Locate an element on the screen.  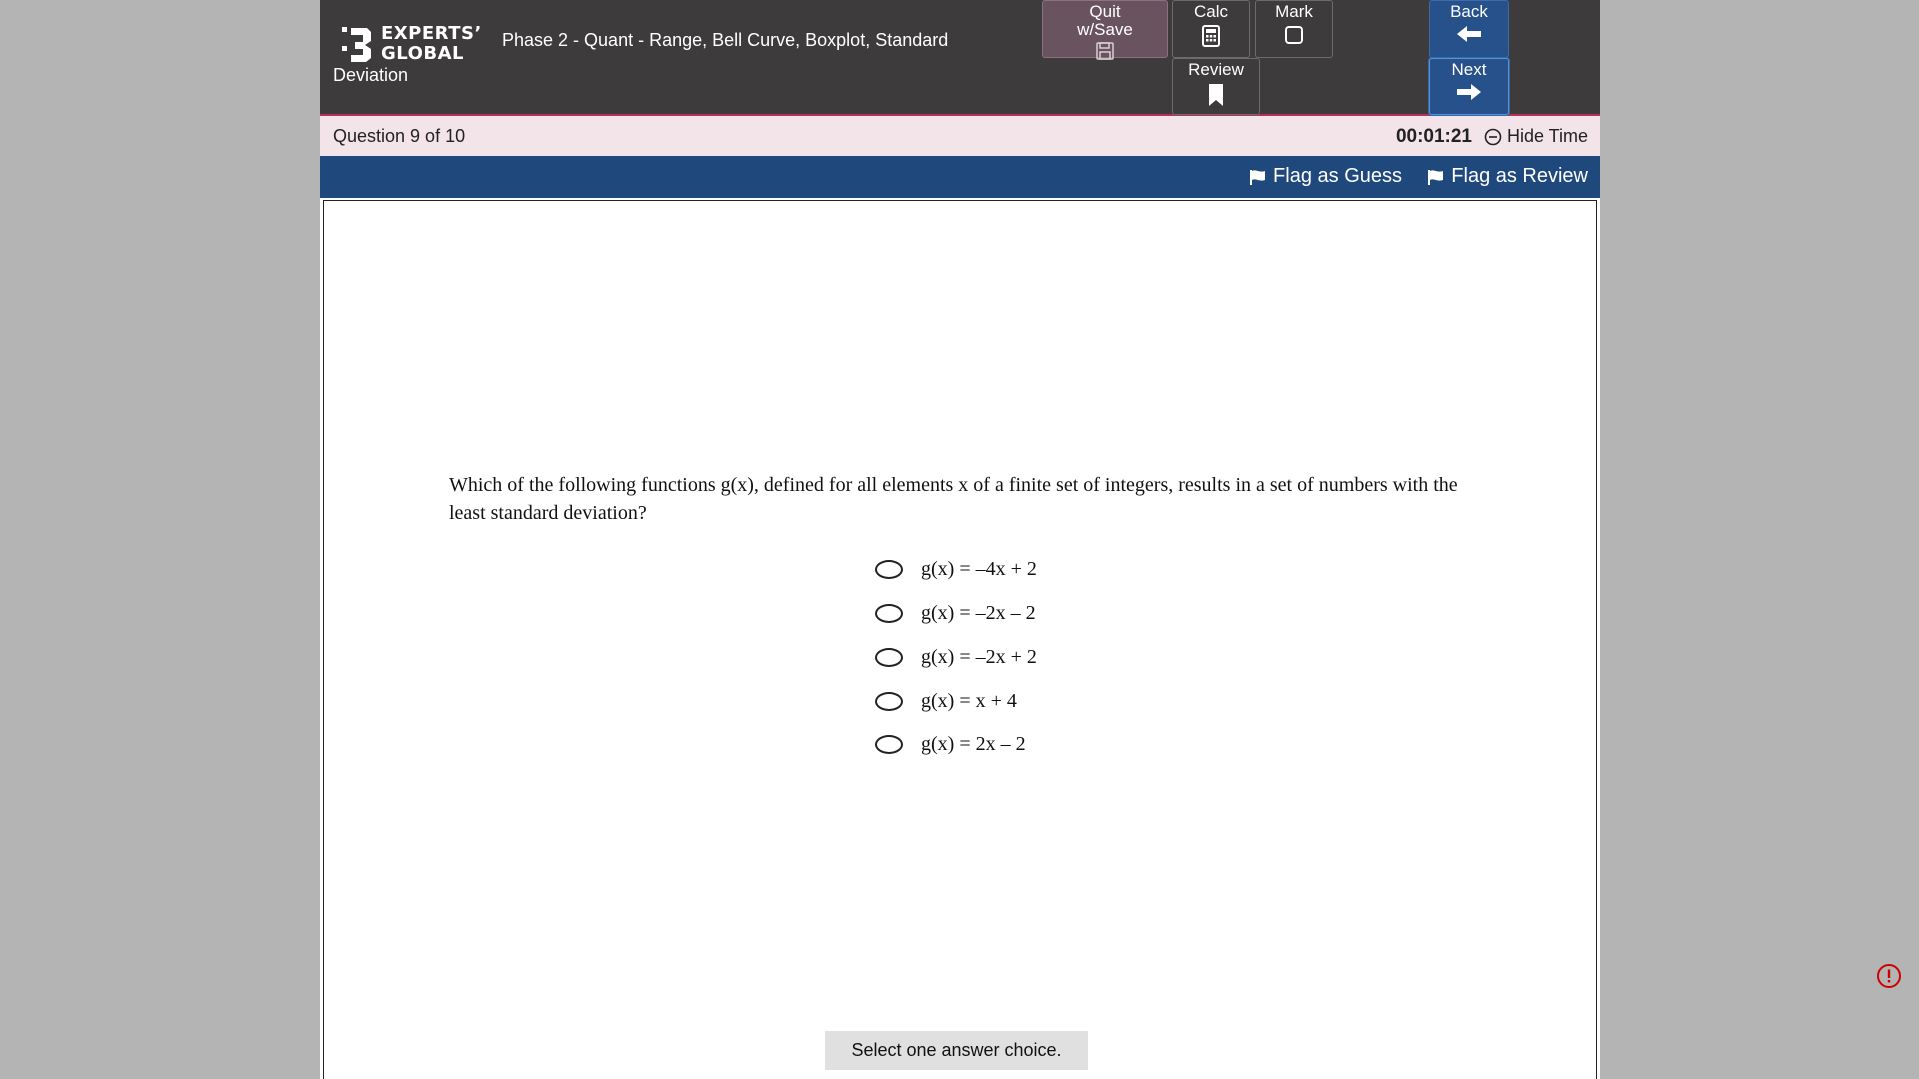
flag-as-guess-button: Flag as Guess is located at coordinates (1325, 176).